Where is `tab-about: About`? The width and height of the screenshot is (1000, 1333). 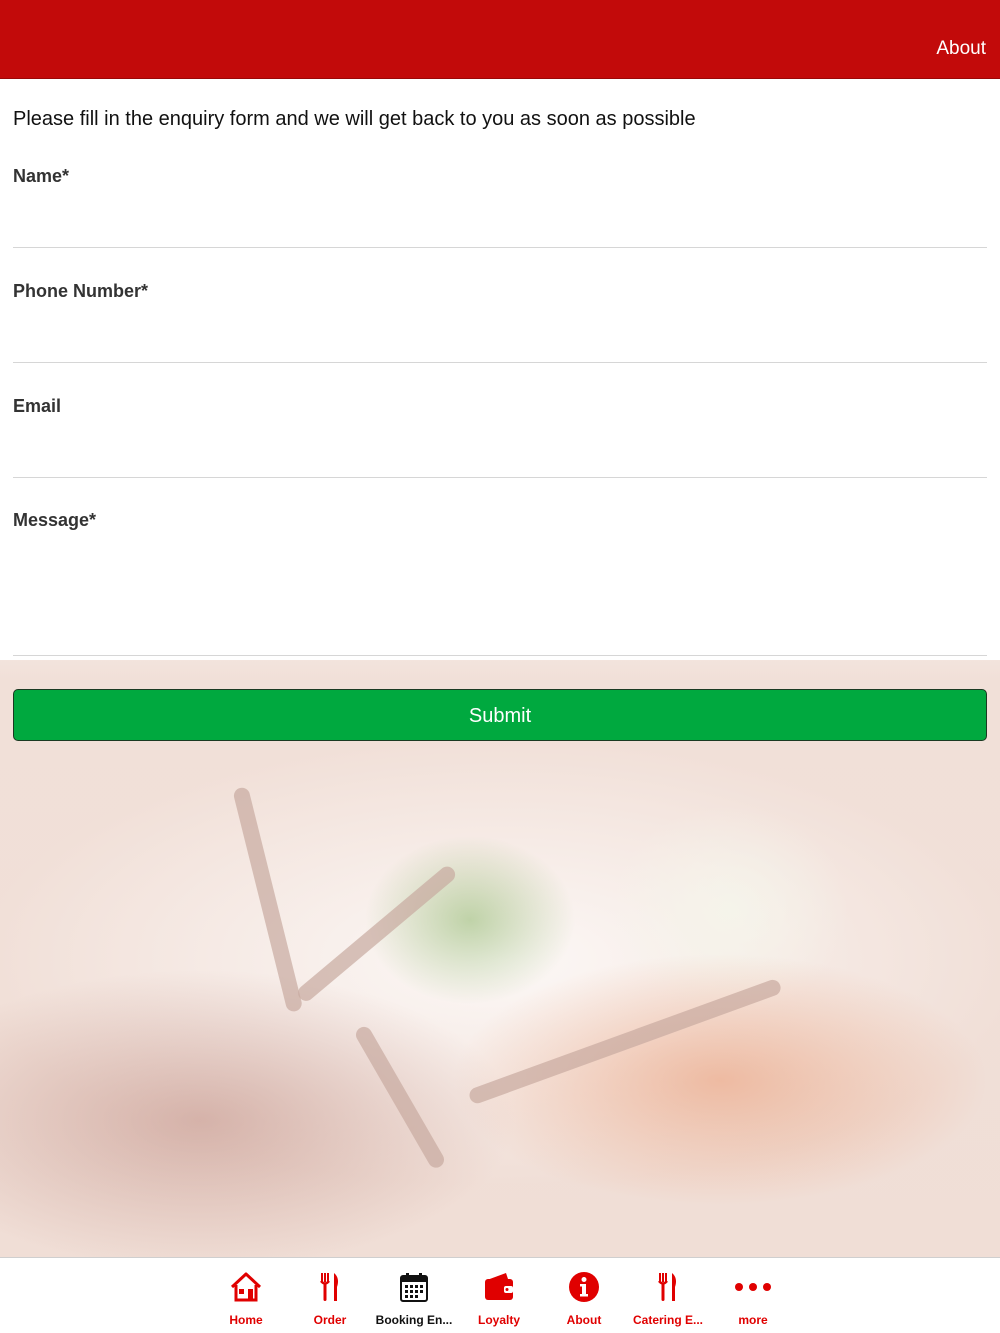
tab-about: About is located at coordinates (584, 1298).